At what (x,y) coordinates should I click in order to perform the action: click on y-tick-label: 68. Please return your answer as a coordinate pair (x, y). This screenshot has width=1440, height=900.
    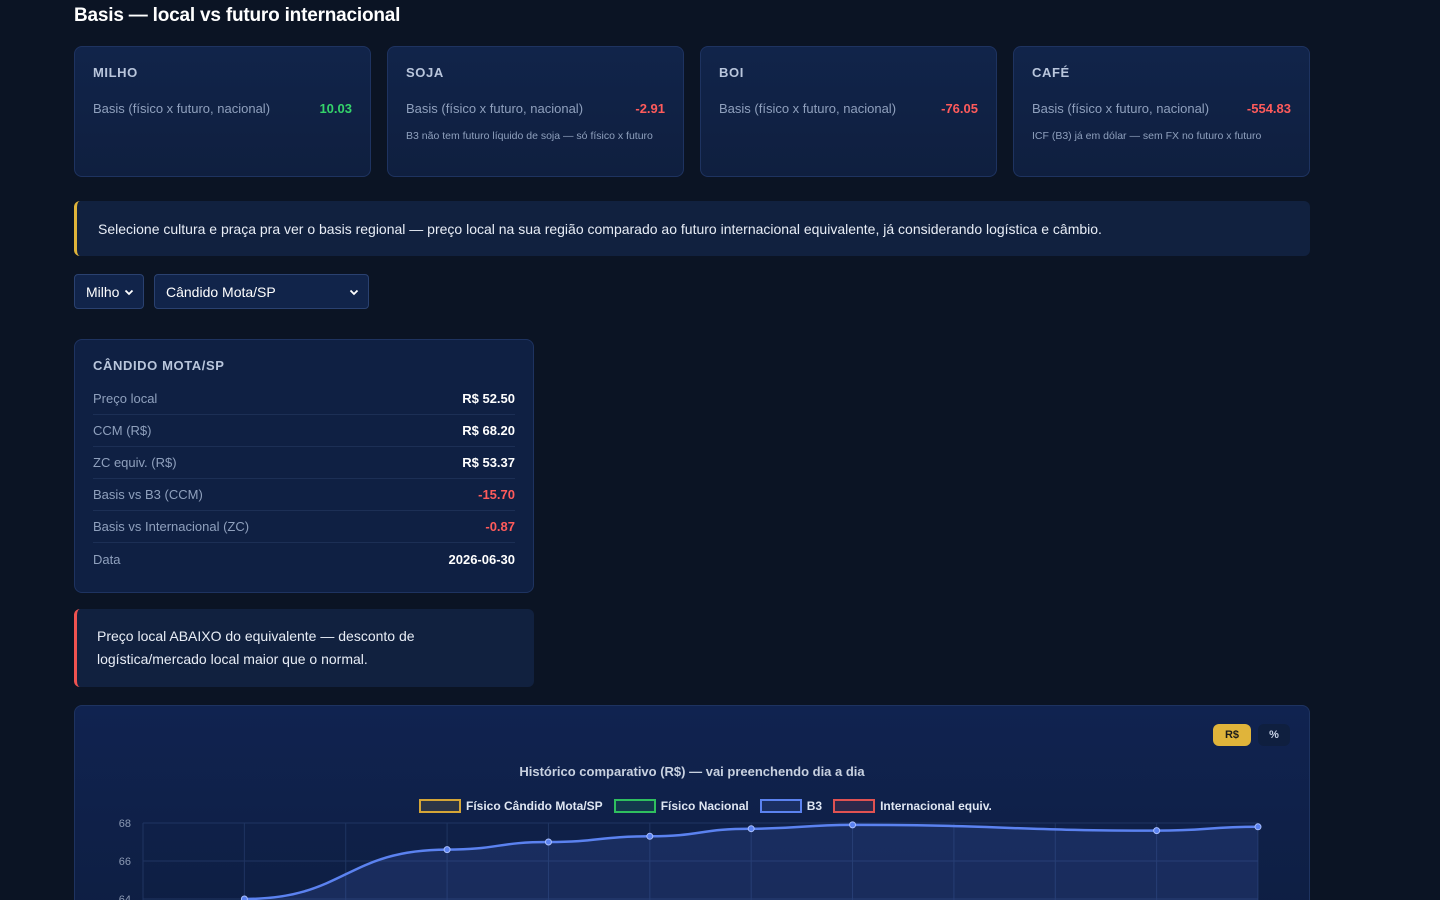
    Looking at the image, I should click on (125, 824).